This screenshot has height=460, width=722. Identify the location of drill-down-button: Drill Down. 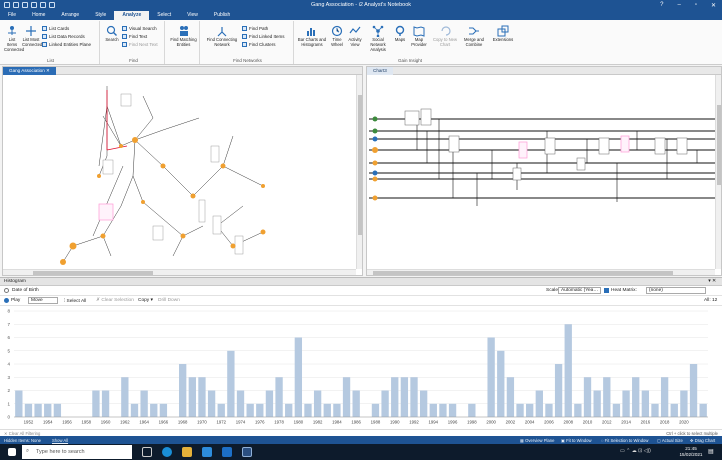
(169, 300).